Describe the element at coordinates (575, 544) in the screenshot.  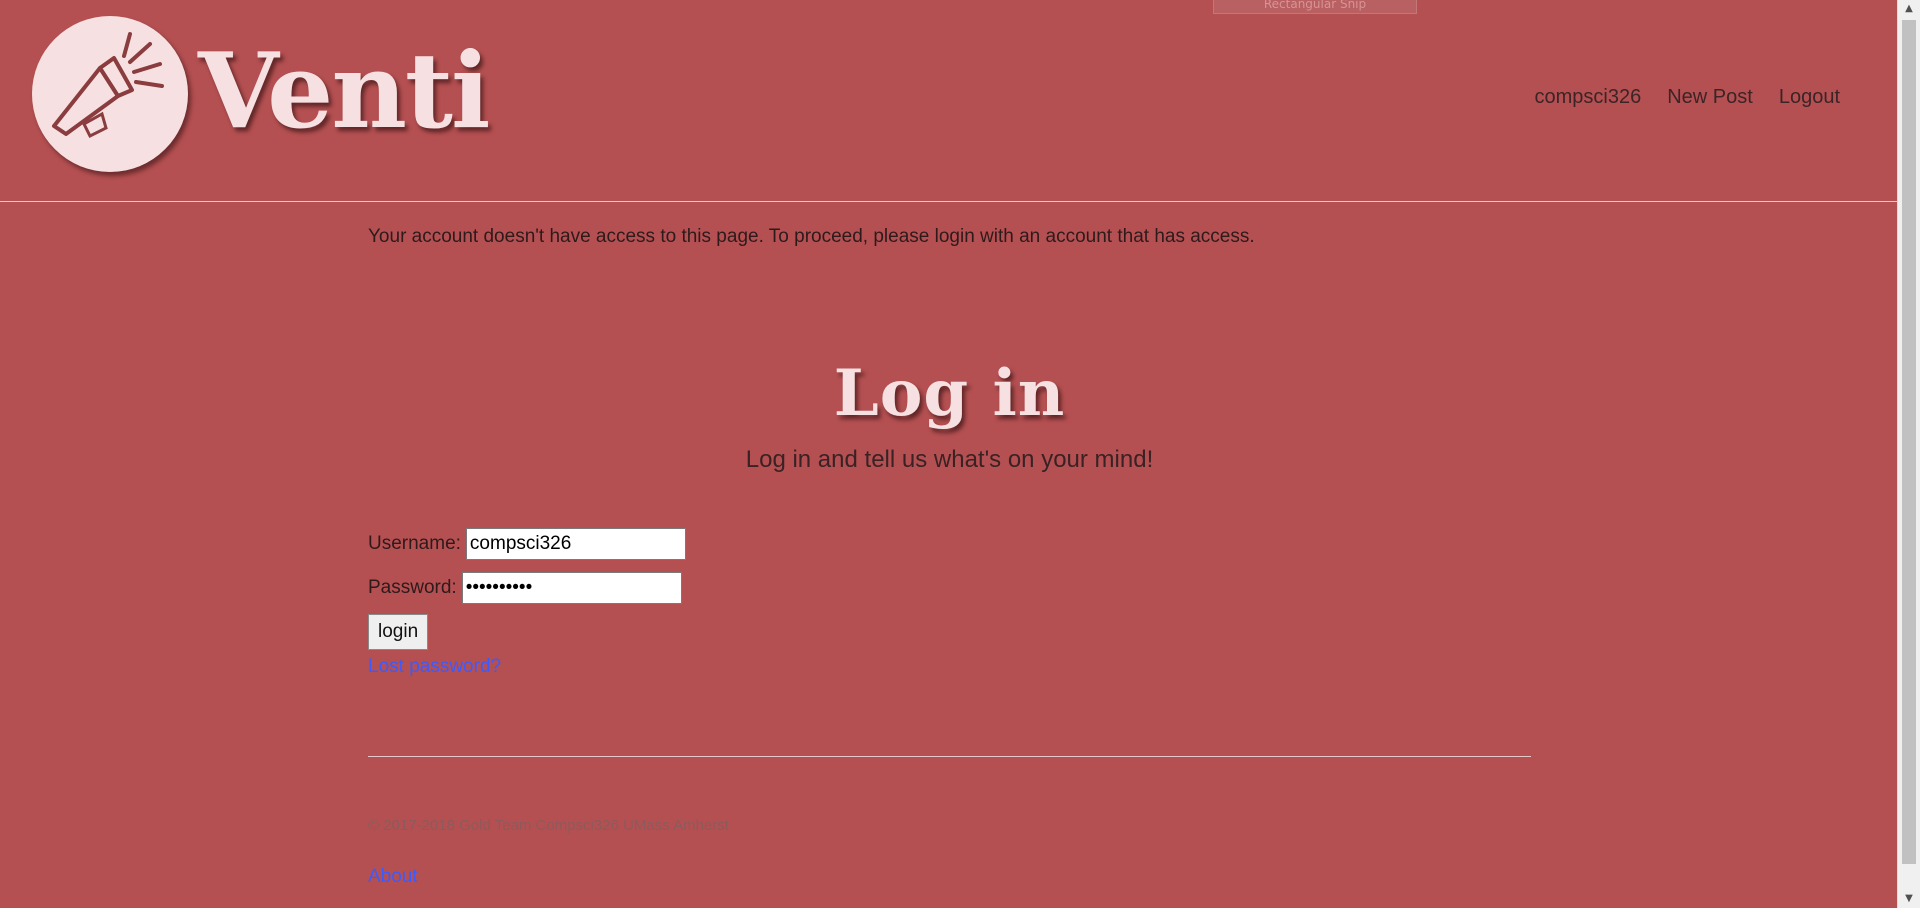
I see `username-field` at that location.